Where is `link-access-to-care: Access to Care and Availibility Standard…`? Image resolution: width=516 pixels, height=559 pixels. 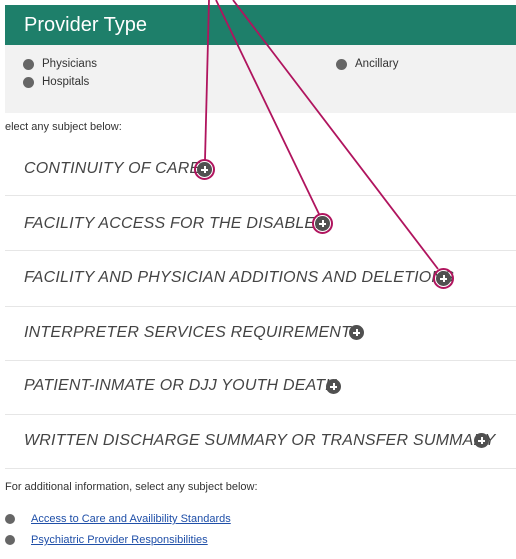
link-access-to-care: Access to Care and Availibility Standard… is located at coordinates (131, 519).